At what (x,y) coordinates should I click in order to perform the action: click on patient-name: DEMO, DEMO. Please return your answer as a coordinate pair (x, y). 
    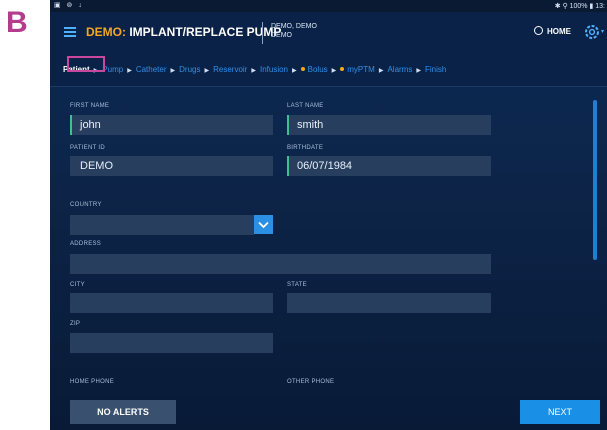
    Looking at the image, I should click on (294, 26).